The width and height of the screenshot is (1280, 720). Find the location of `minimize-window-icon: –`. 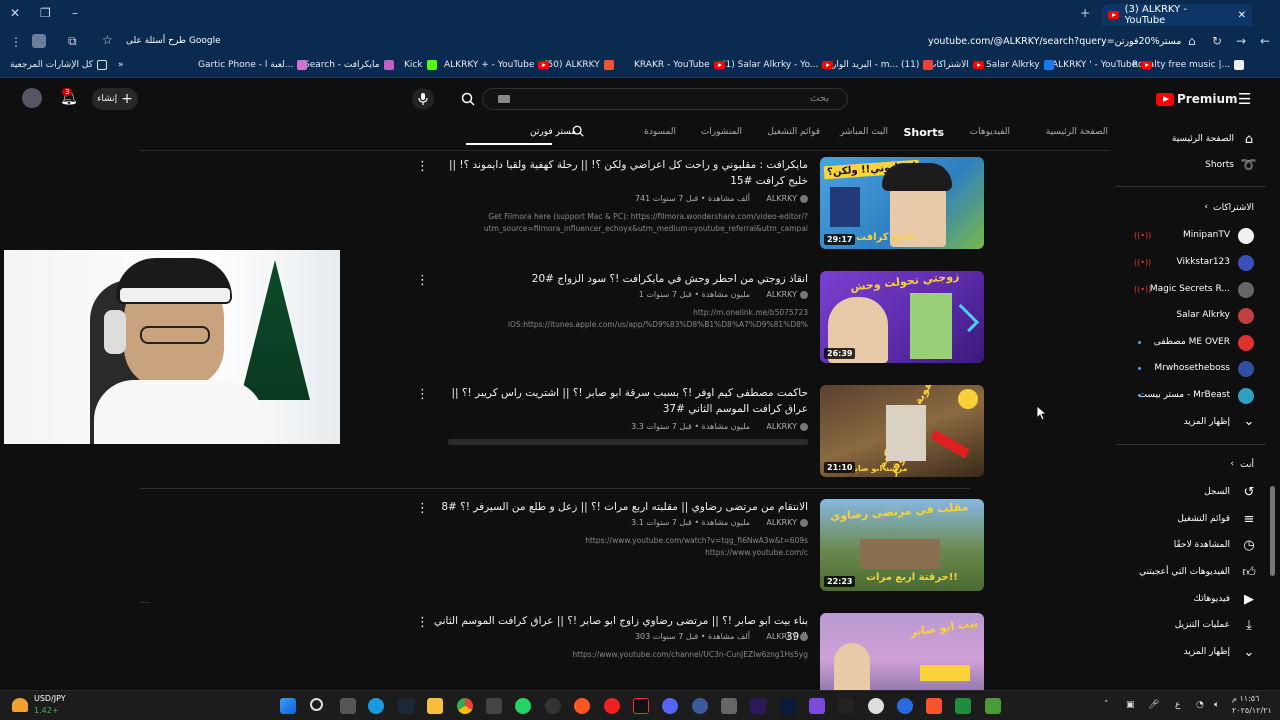

minimize-window-icon: – is located at coordinates (75, 13).